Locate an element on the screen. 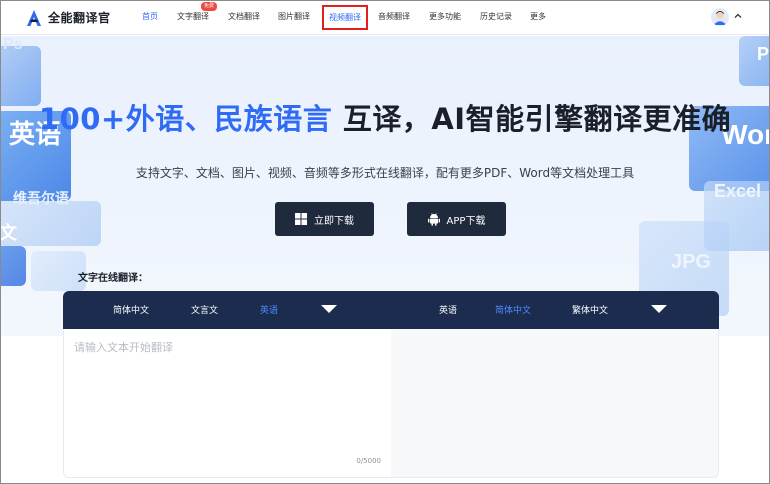 The width and height of the screenshot is (770, 484). section-title-online-translate: 文字在线翻译： is located at coordinates (113, 278).